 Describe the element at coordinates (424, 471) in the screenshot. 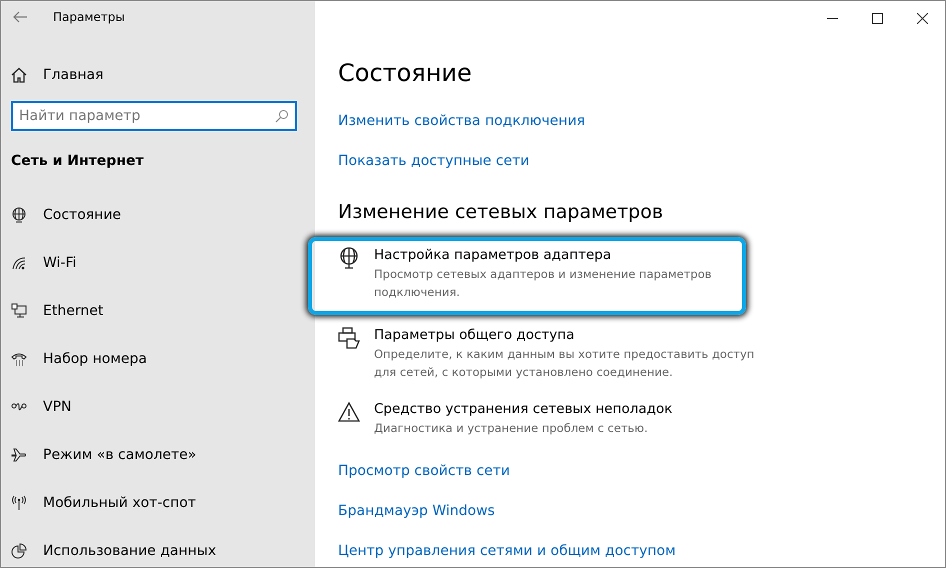

I see `link: Просмотр свойств сети` at that location.